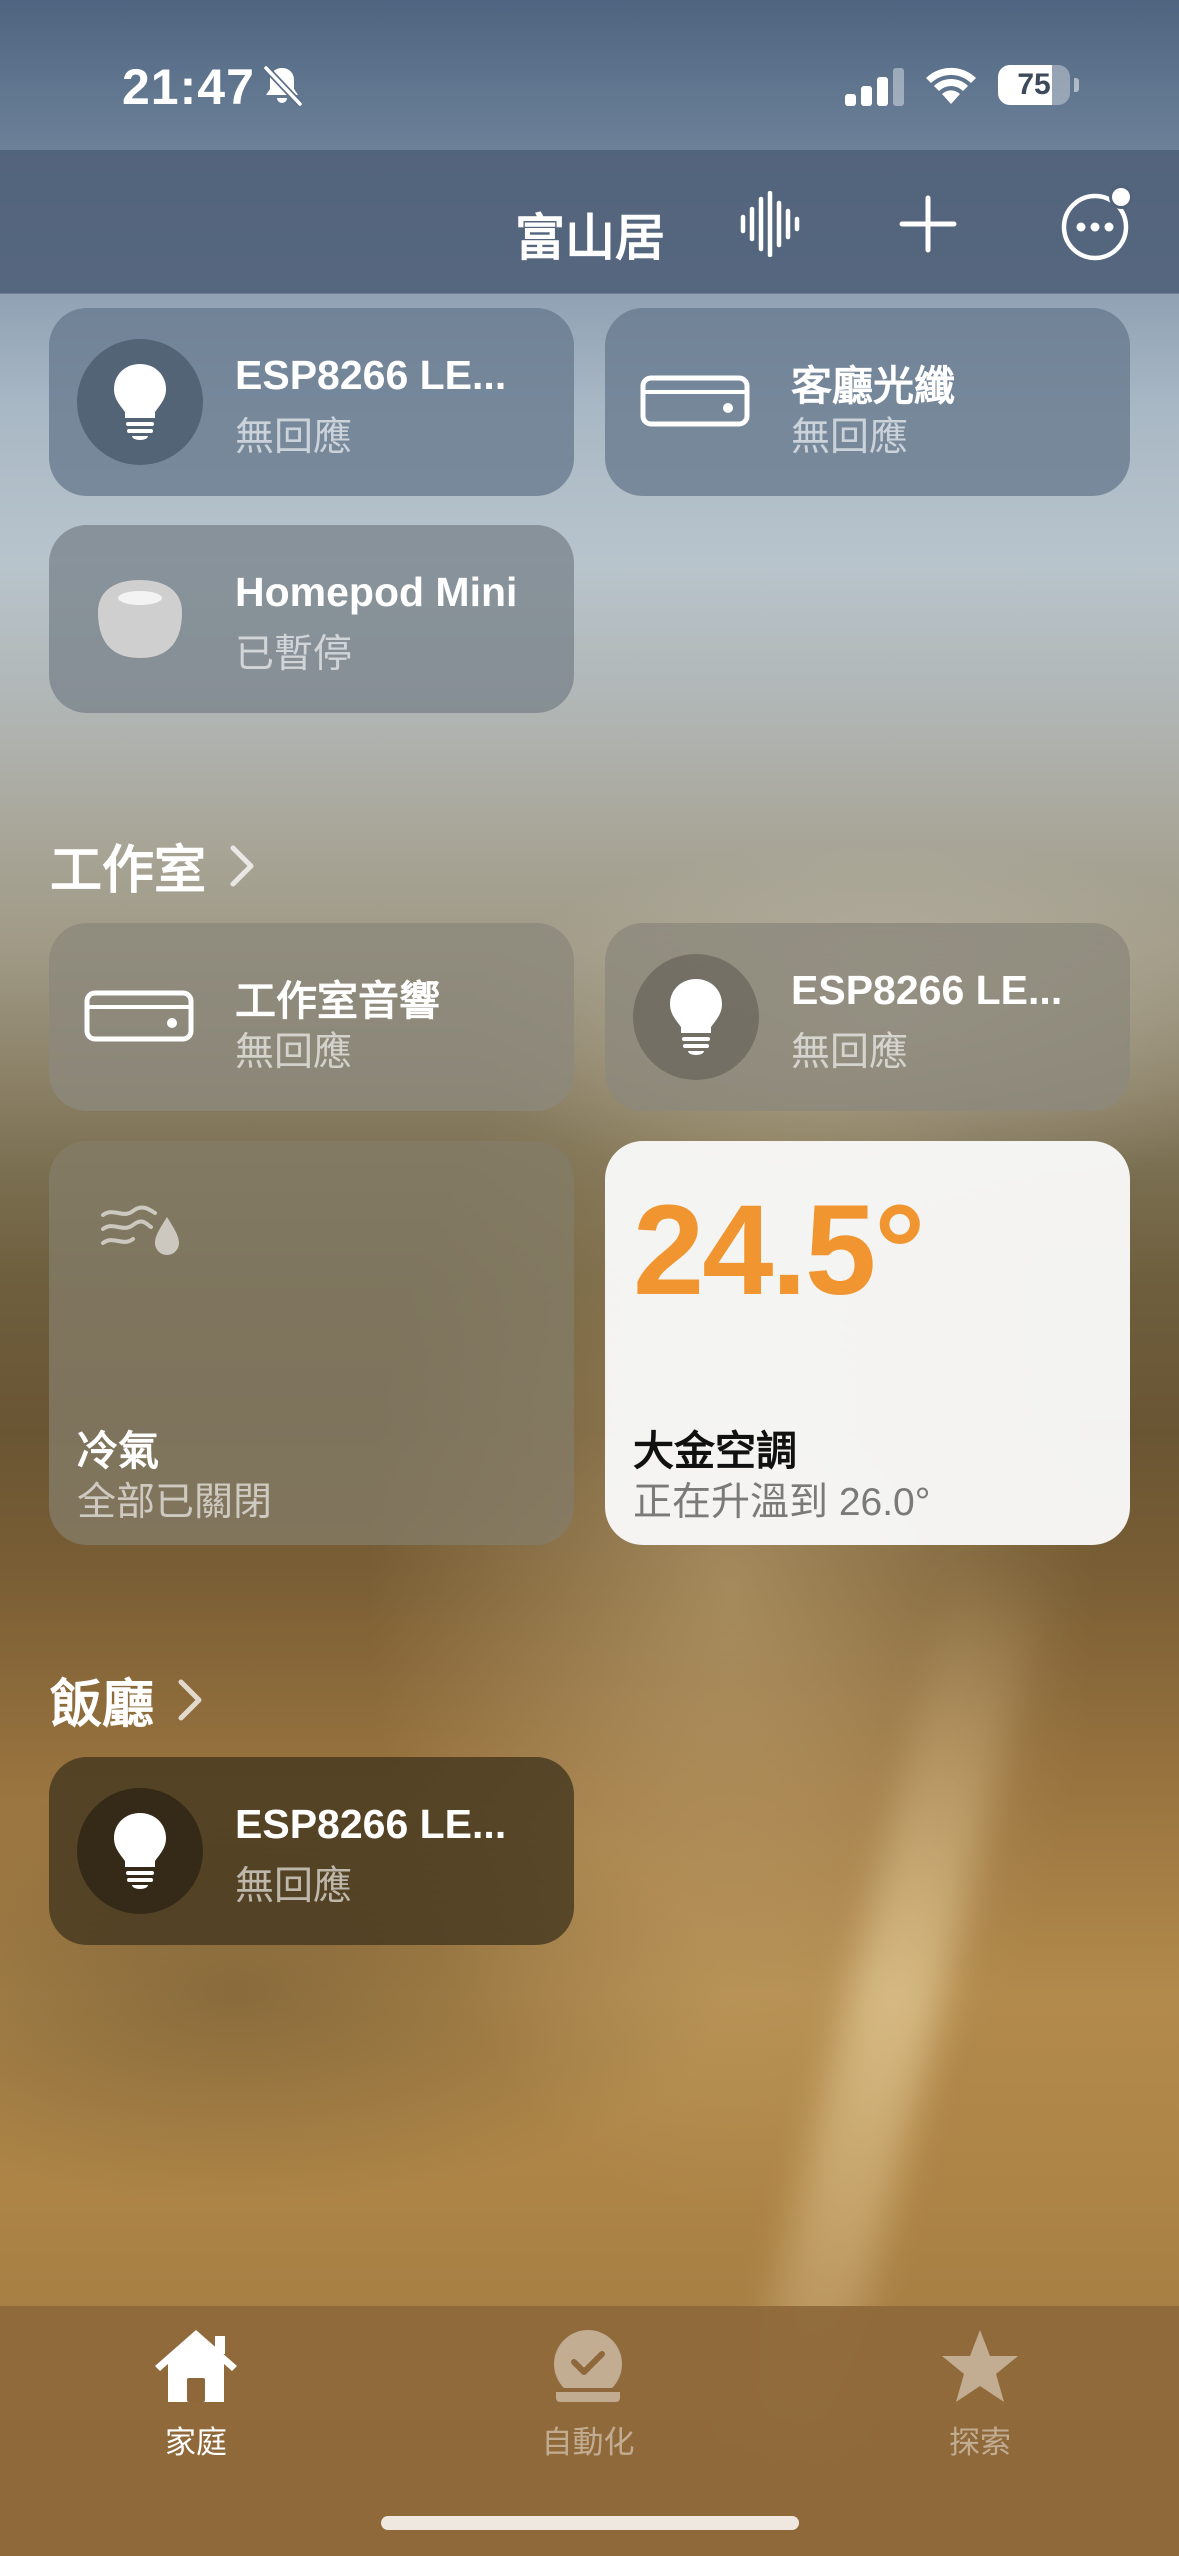 This screenshot has height=2556, width=1179. I want to click on tab-automation: 自動化, so click(588, 2394).